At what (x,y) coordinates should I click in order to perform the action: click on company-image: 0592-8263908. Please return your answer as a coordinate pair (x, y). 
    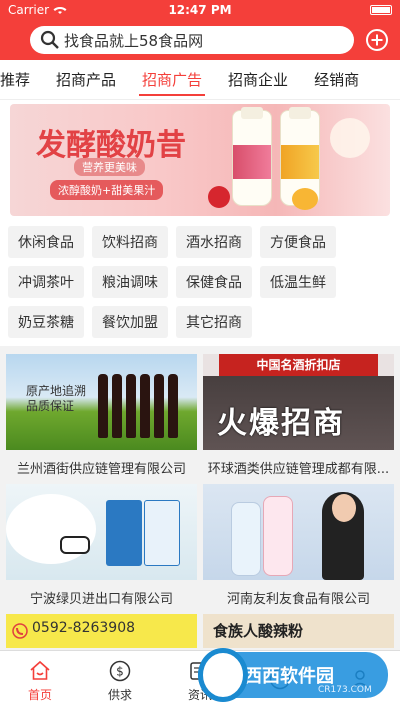
    Looking at the image, I should click on (101, 631).